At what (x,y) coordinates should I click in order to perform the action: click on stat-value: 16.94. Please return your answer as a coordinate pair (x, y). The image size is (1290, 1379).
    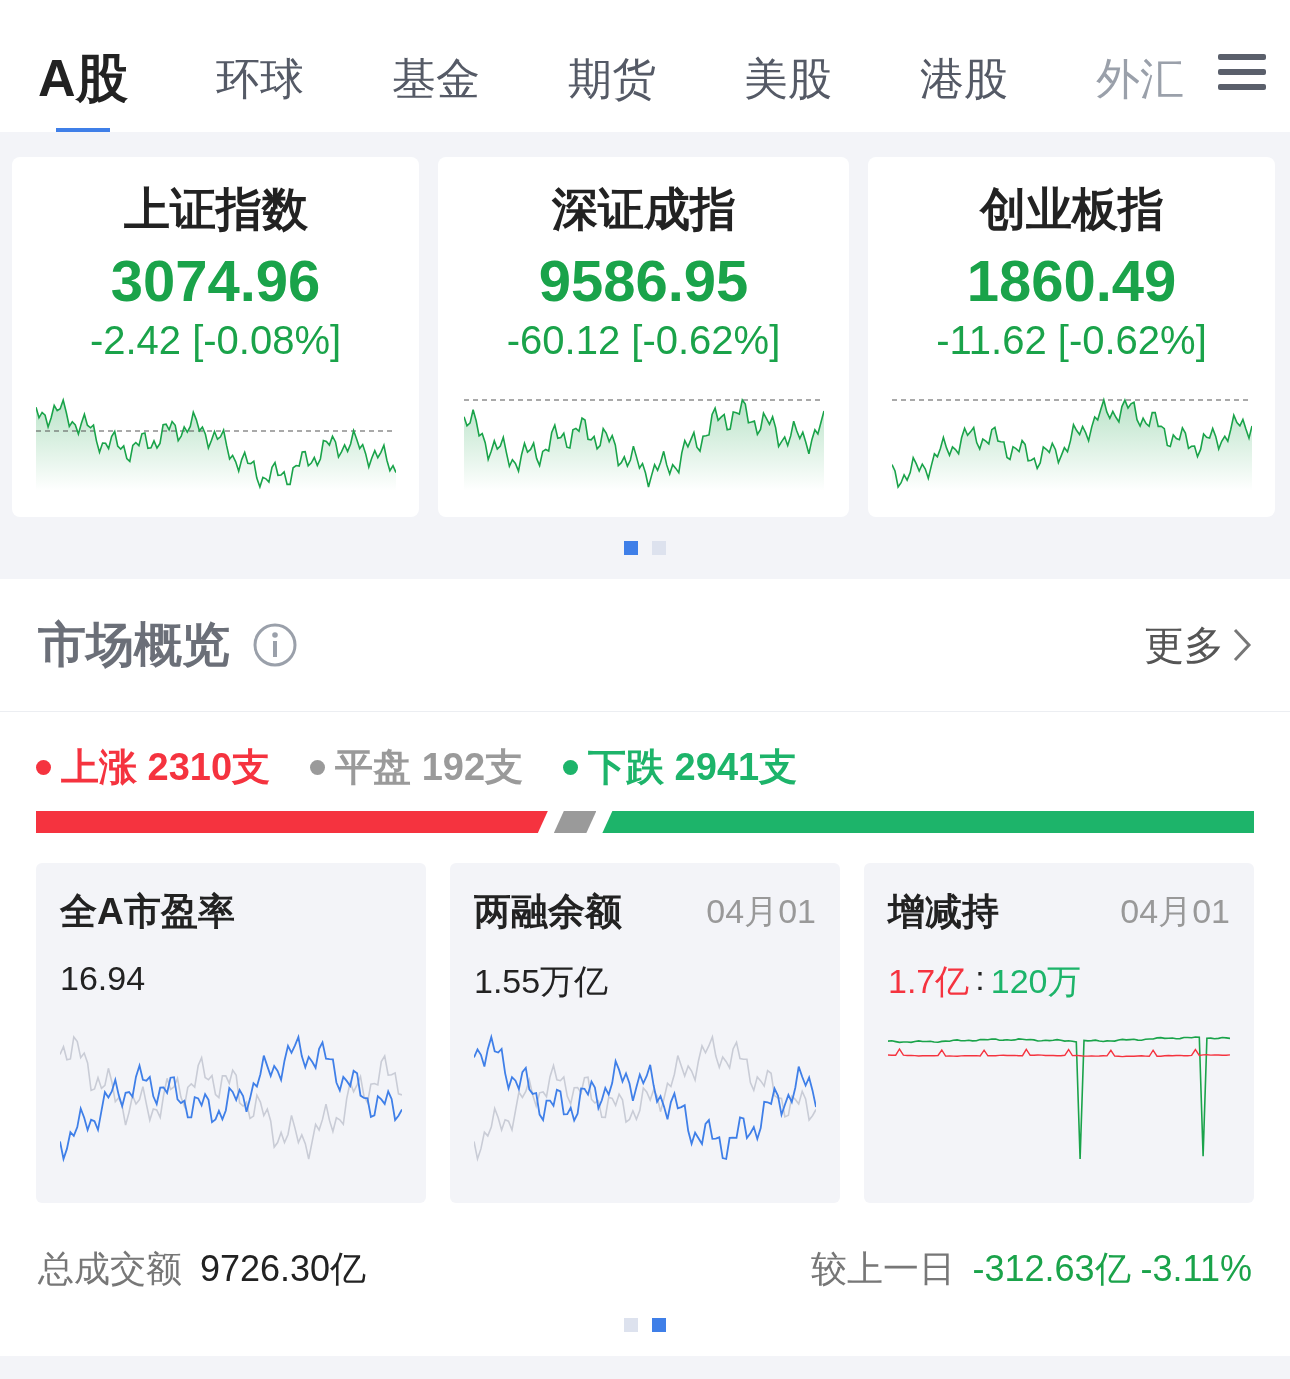
    Looking at the image, I should click on (103, 978).